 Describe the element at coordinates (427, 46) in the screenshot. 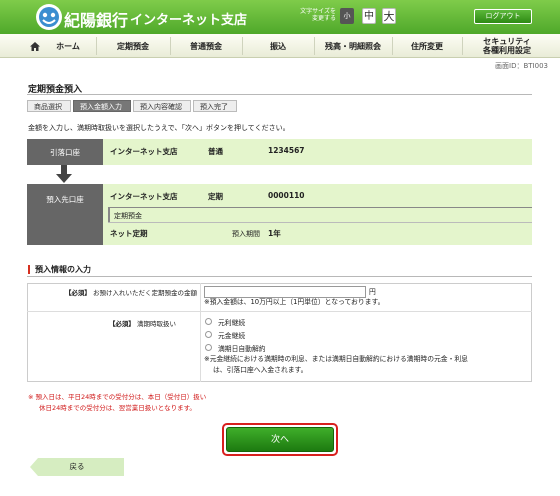

I see `nav-address-change: 住所変更` at that location.